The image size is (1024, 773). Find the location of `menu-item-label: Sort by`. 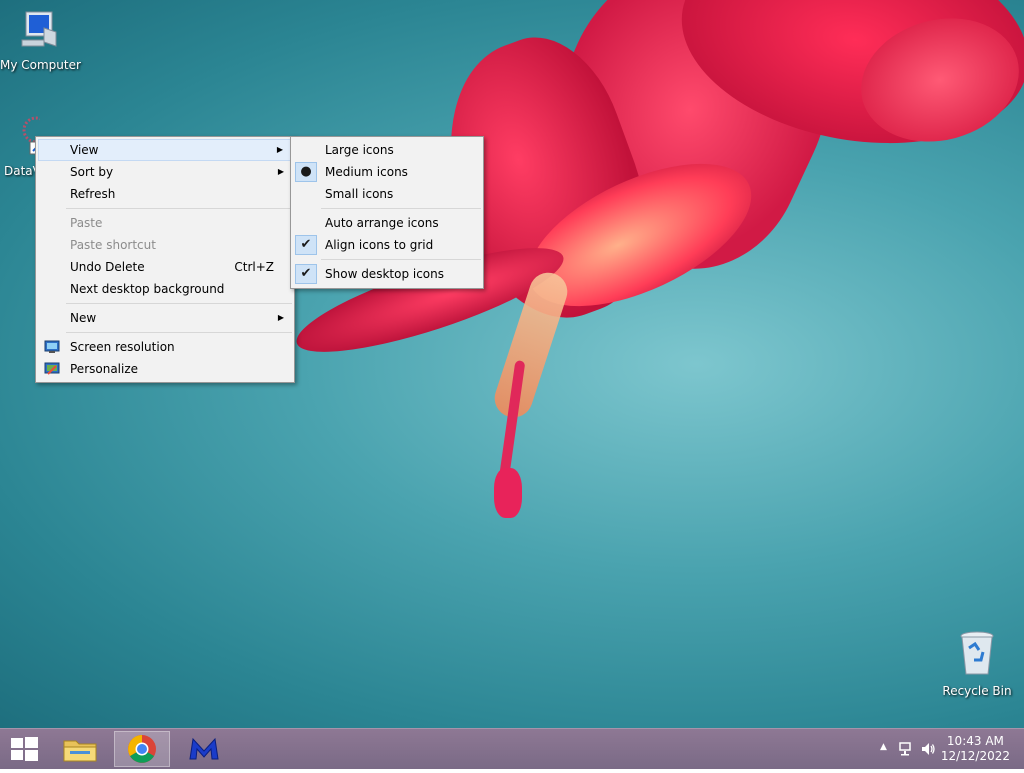

menu-item-label: Sort by is located at coordinates (92, 172).